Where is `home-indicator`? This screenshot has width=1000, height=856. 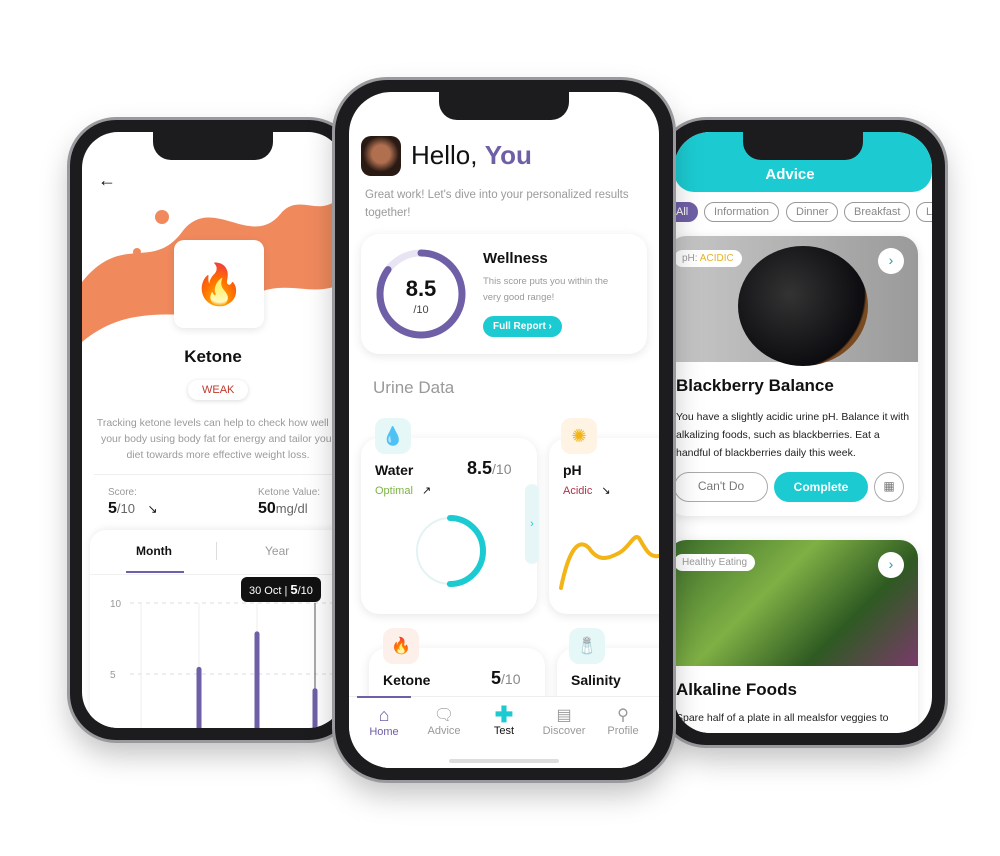 home-indicator is located at coordinates (504, 761).